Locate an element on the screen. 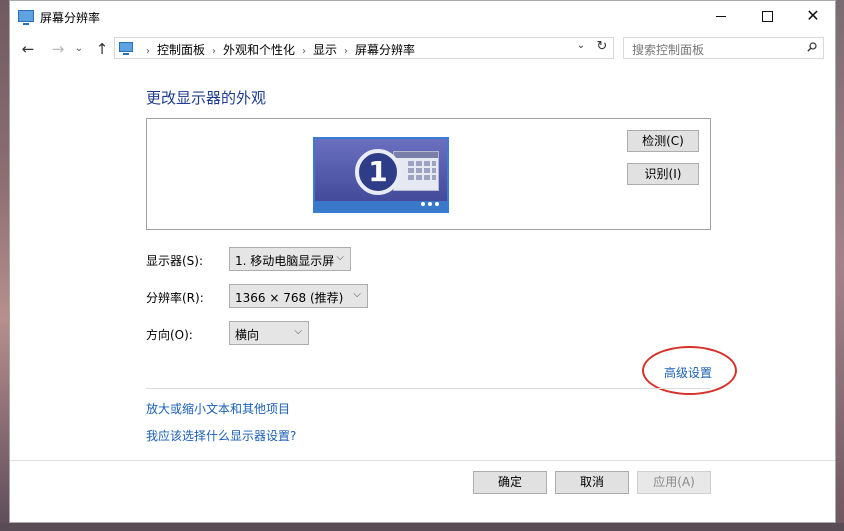 The height and width of the screenshot is (531, 844). cancel-button: 取消 is located at coordinates (592, 482).